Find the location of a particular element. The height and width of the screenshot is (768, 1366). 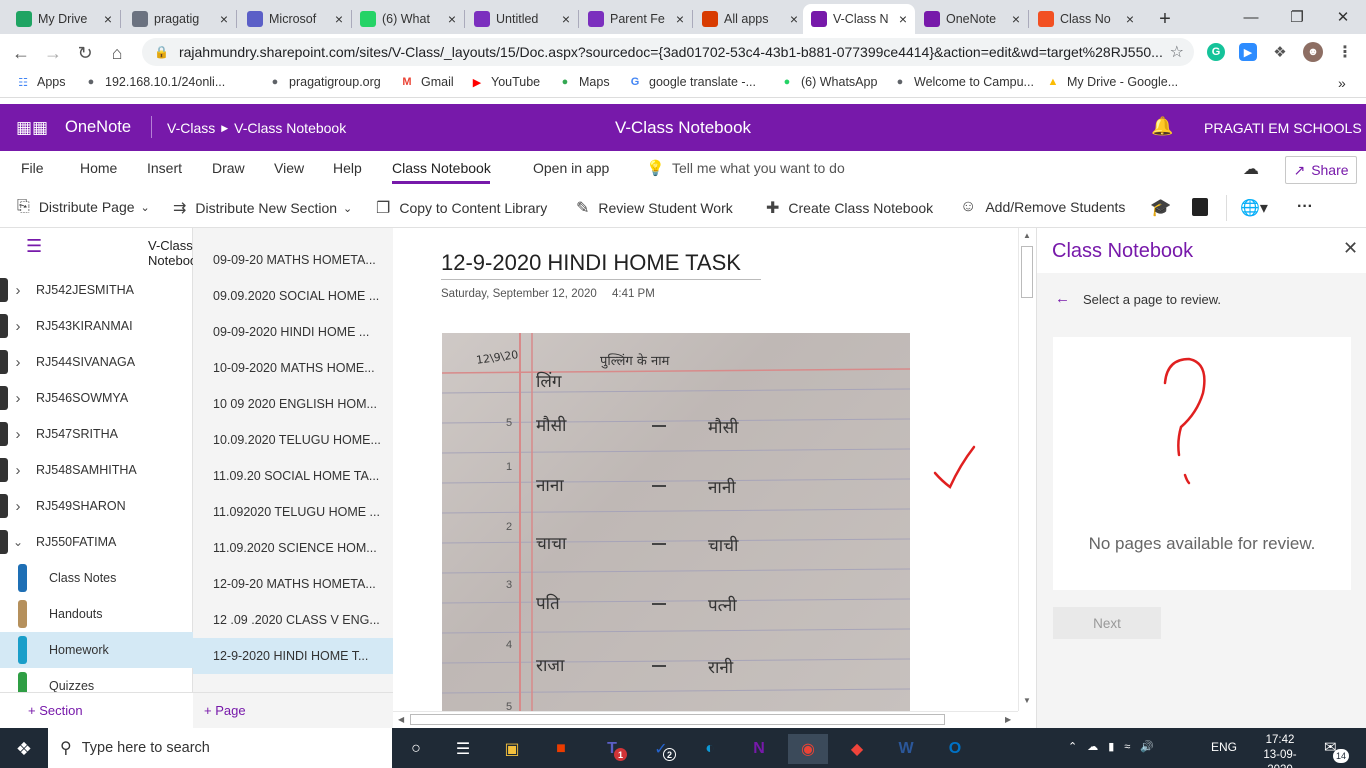

cortana-icon: ○ is located at coordinates (416, 749).